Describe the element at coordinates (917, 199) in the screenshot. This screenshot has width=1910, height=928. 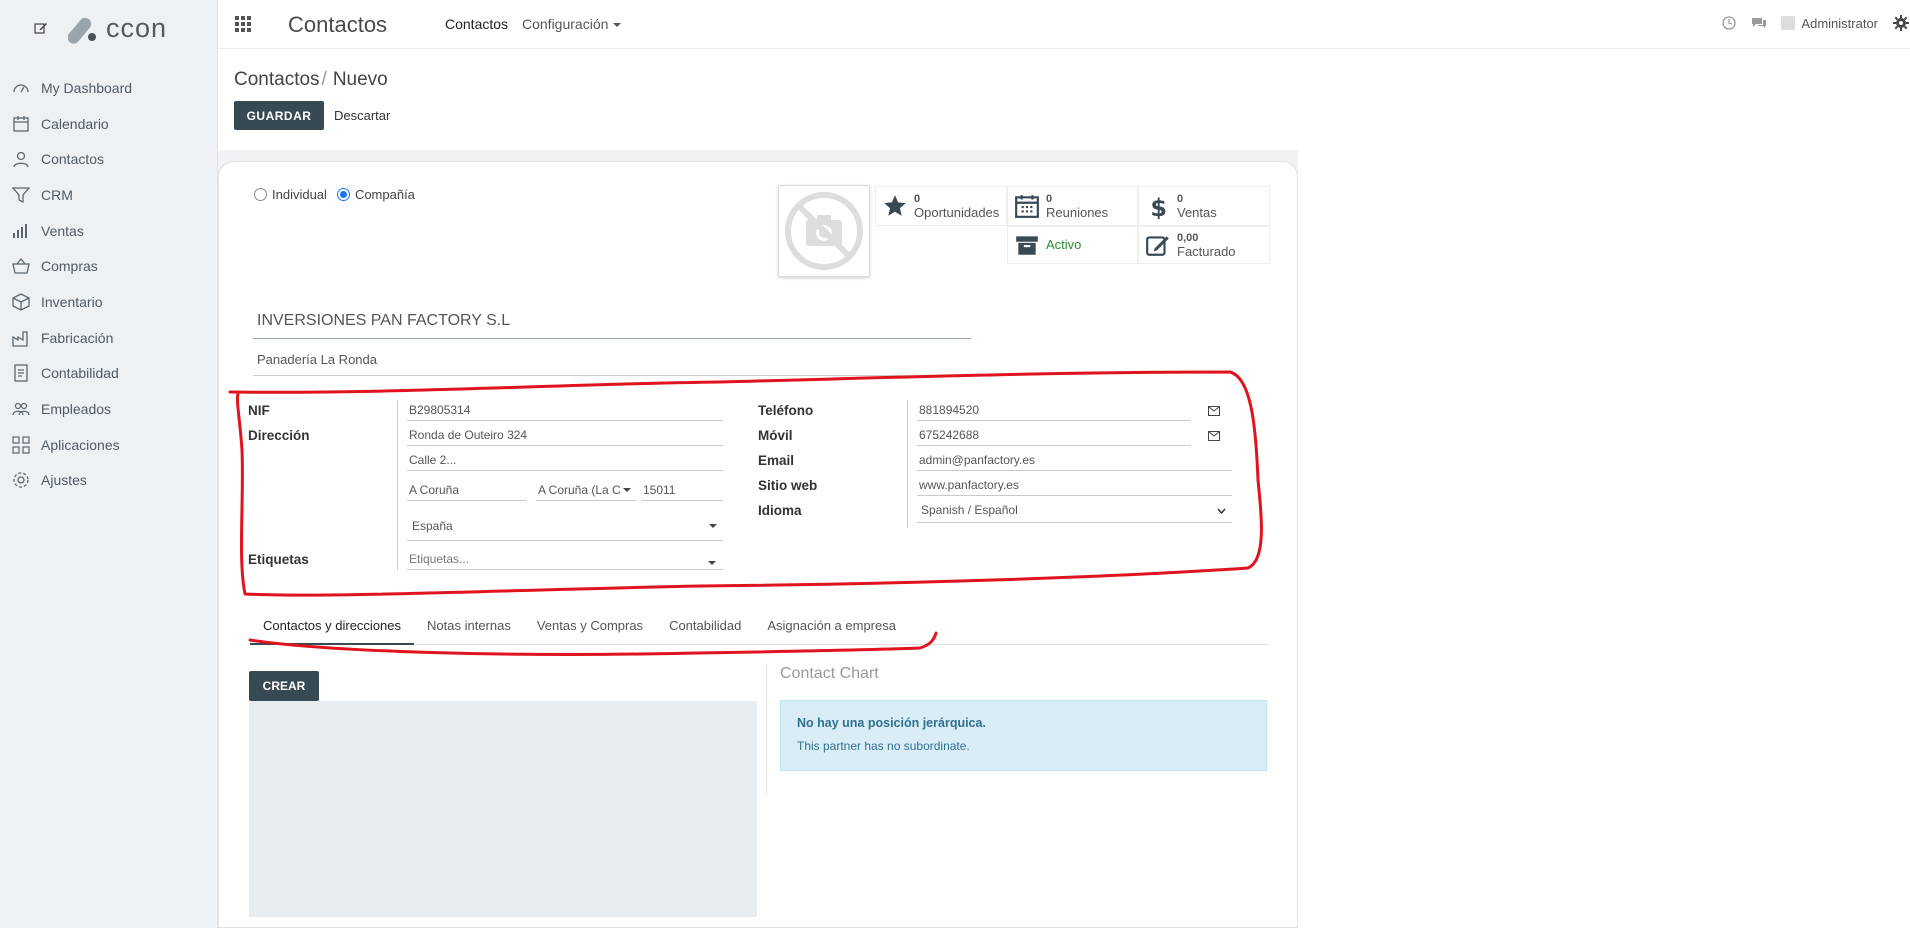
I see `opportunities-count: 0` at that location.